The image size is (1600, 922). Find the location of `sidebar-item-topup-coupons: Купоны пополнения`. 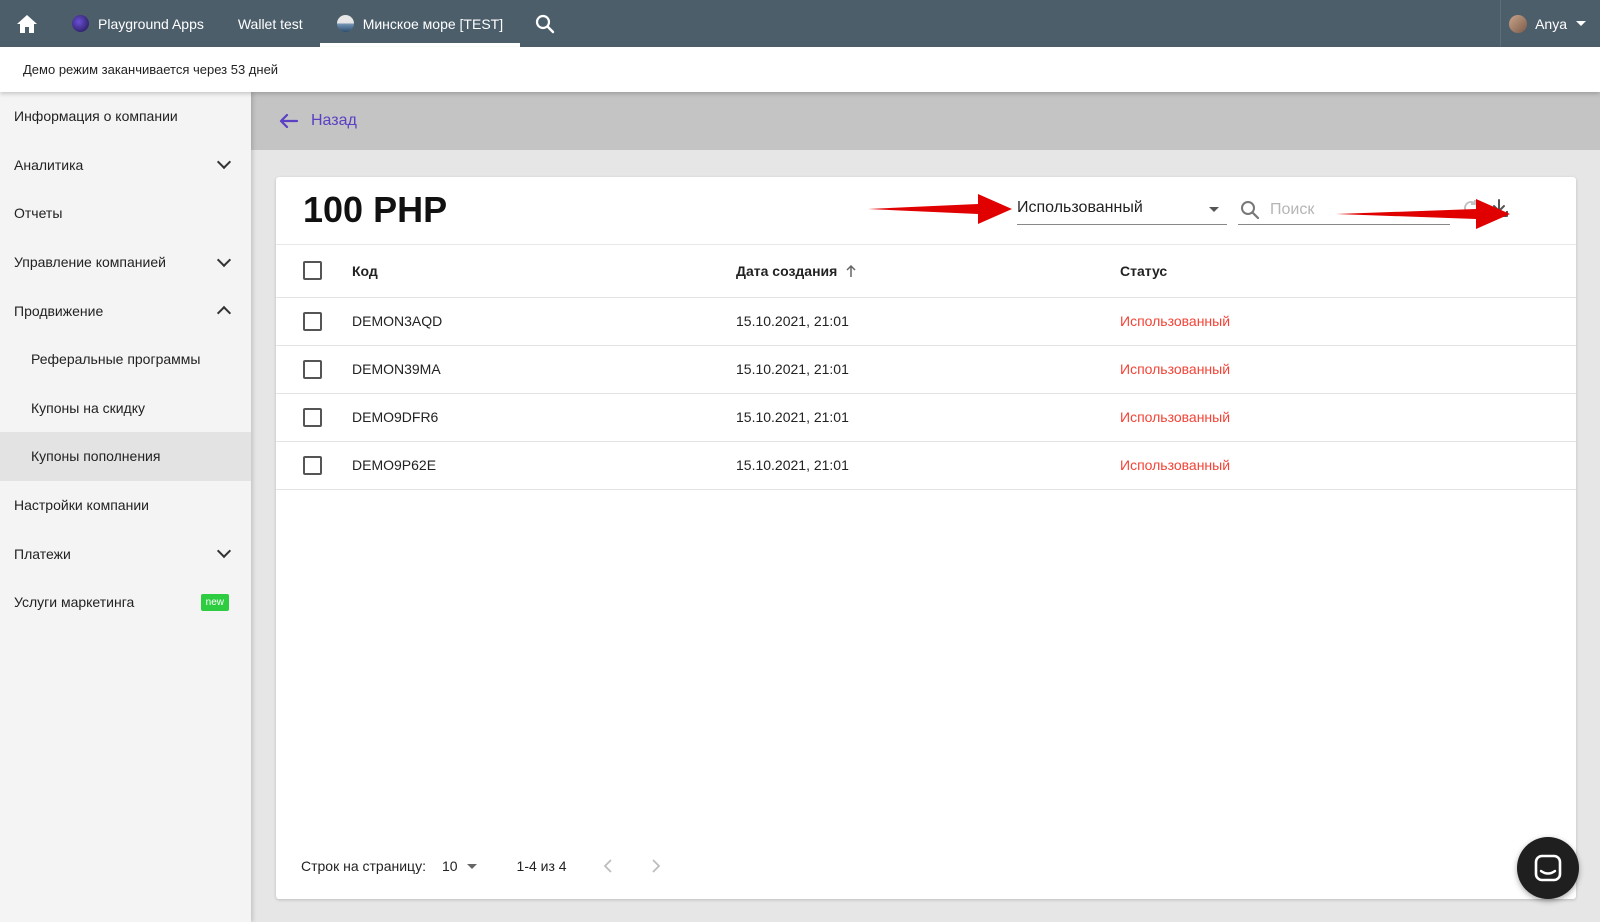

sidebar-item-topup-coupons: Купоны пополнения is located at coordinates (125, 456).